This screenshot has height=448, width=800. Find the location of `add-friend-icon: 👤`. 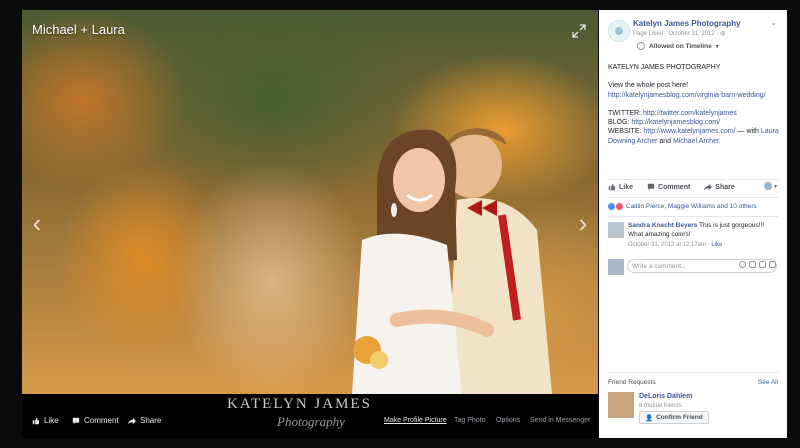

add-friend-icon: 👤 is located at coordinates (649, 418).